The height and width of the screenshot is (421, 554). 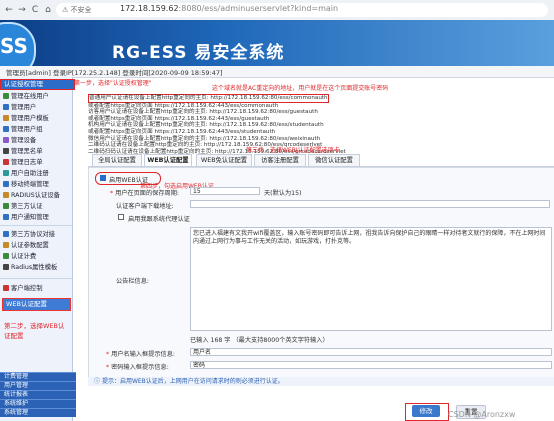 What do you see at coordinates (22, 10) in the screenshot?
I see `forward-icon: →` at bounding box center [22, 10].